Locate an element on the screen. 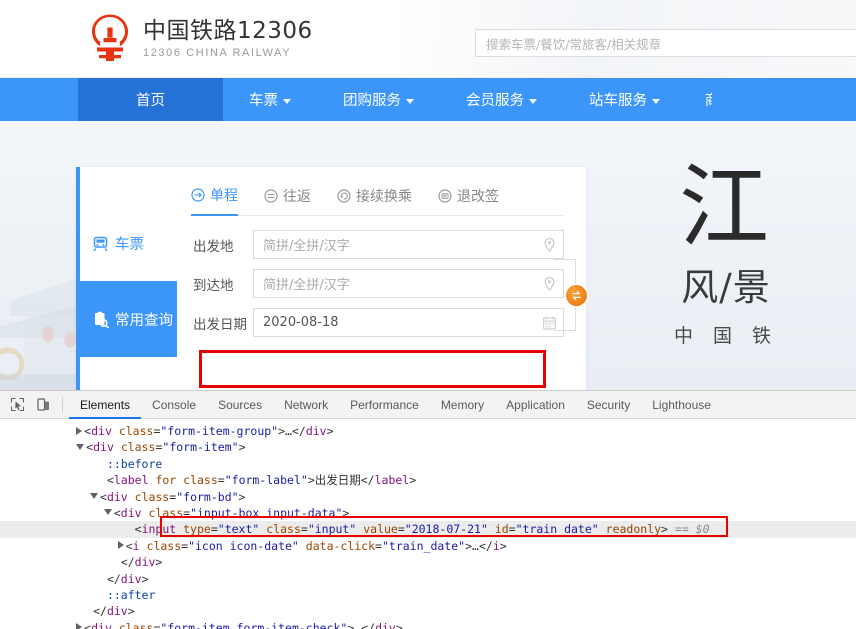  devtools-tab-lighthouse: Lighthouse is located at coordinates (681, 405).